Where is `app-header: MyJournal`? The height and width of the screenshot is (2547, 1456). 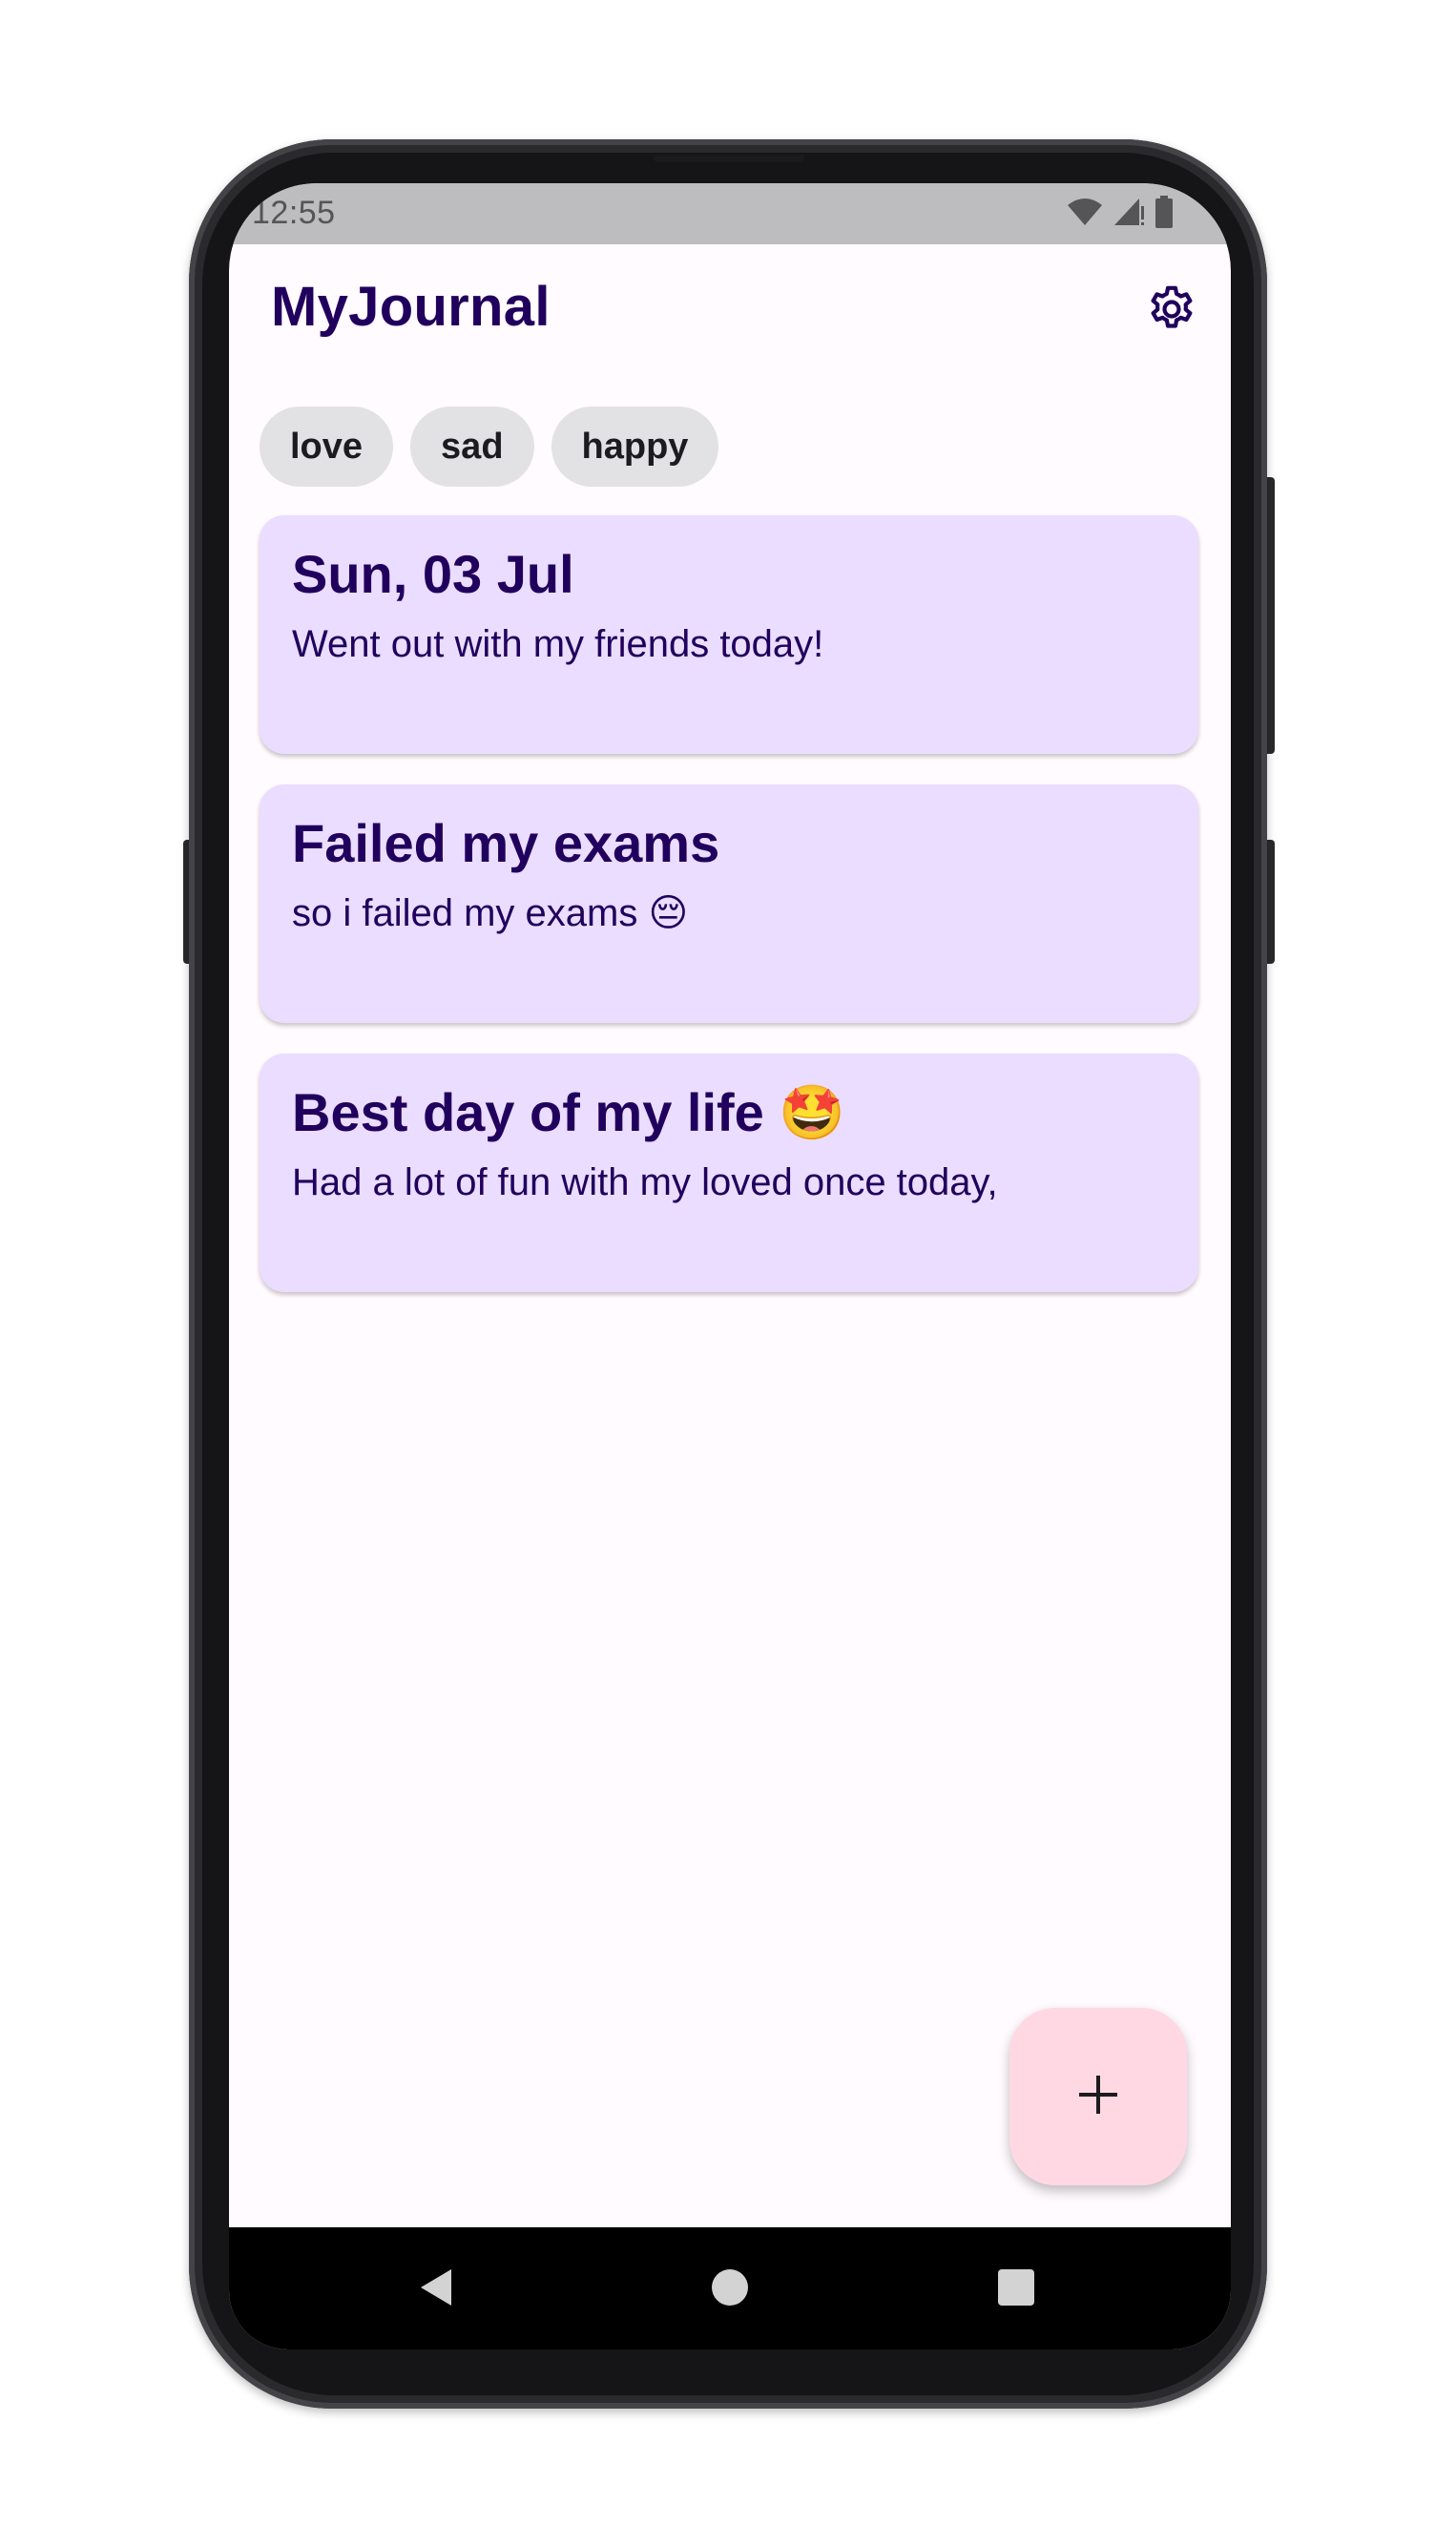
app-header: MyJournal is located at coordinates (730, 311).